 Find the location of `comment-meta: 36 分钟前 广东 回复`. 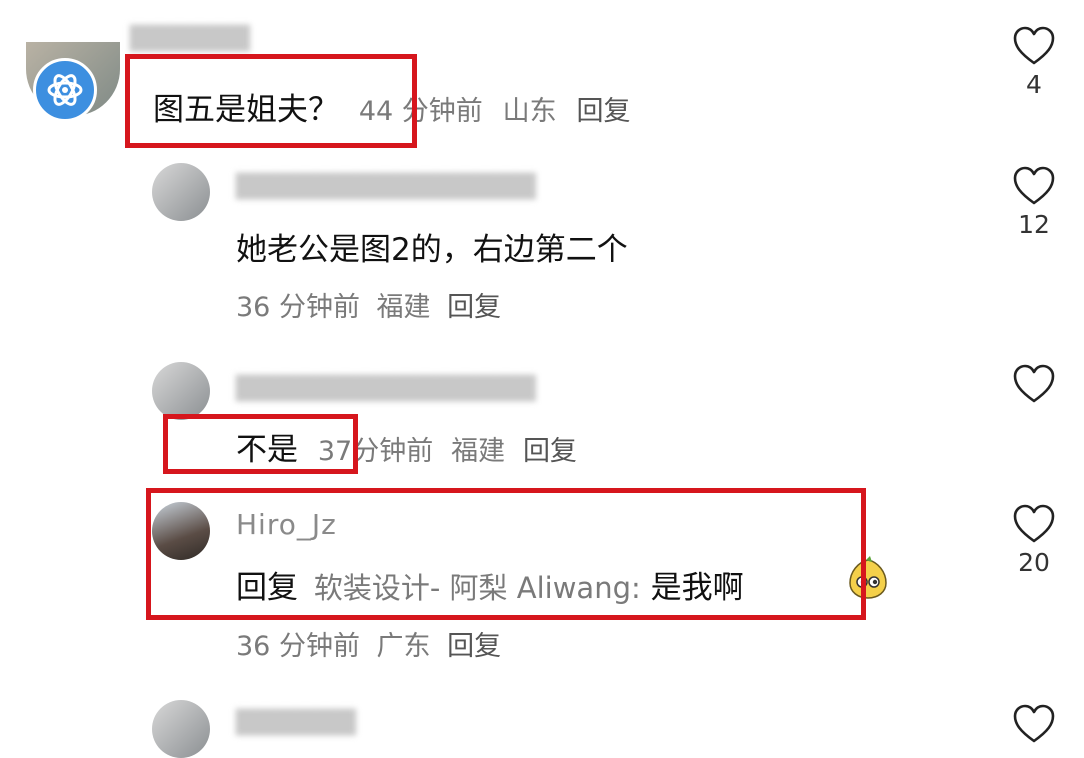

comment-meta: 36 分钟前 广东 回复 is located at coordinates (368, 643).